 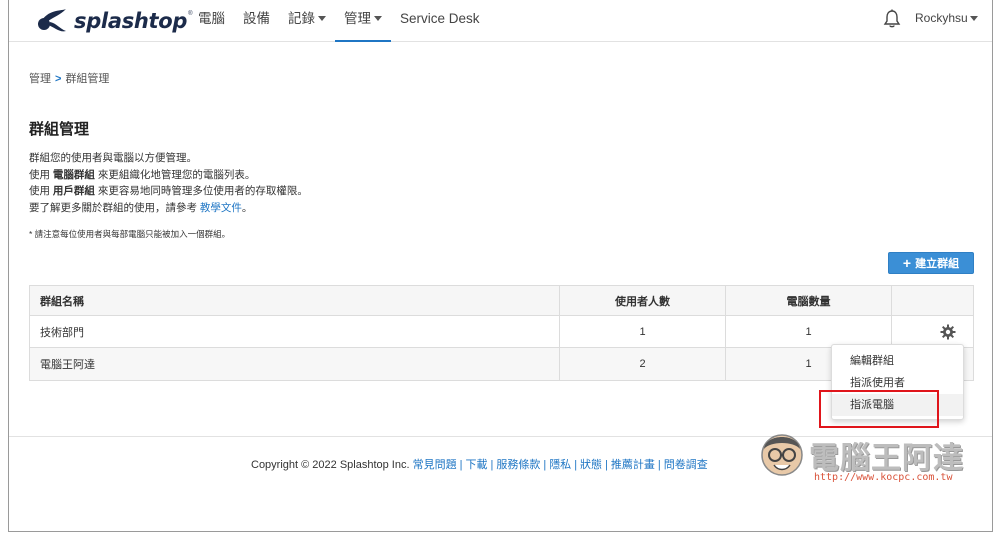 What do you see at coordinates (52, 20) in the screenshot?
I see `splashtop-logo-icon` at bounding box center [52, 20].